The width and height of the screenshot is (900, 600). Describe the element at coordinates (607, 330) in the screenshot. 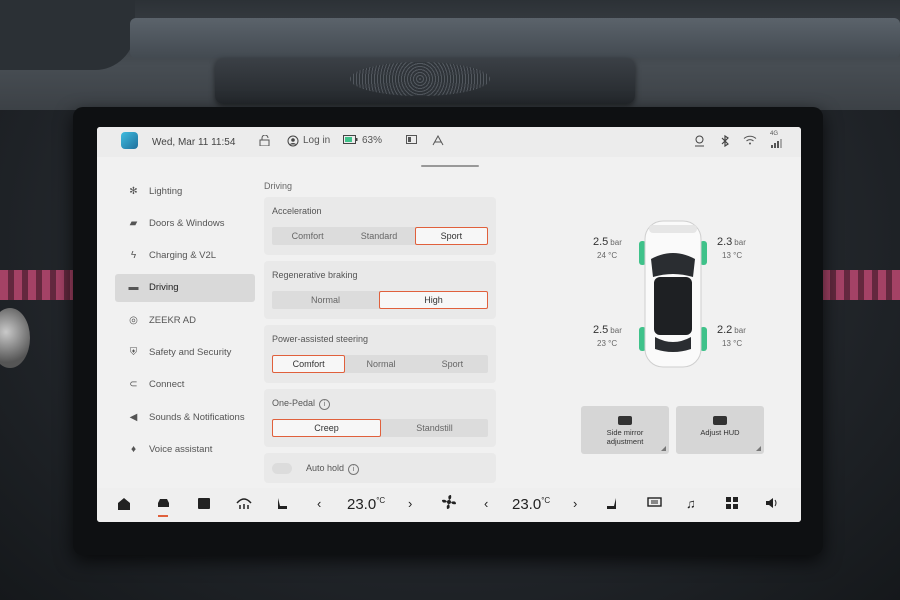

I see `tire-rear-left-pressure: 2.5 bar` at that location.